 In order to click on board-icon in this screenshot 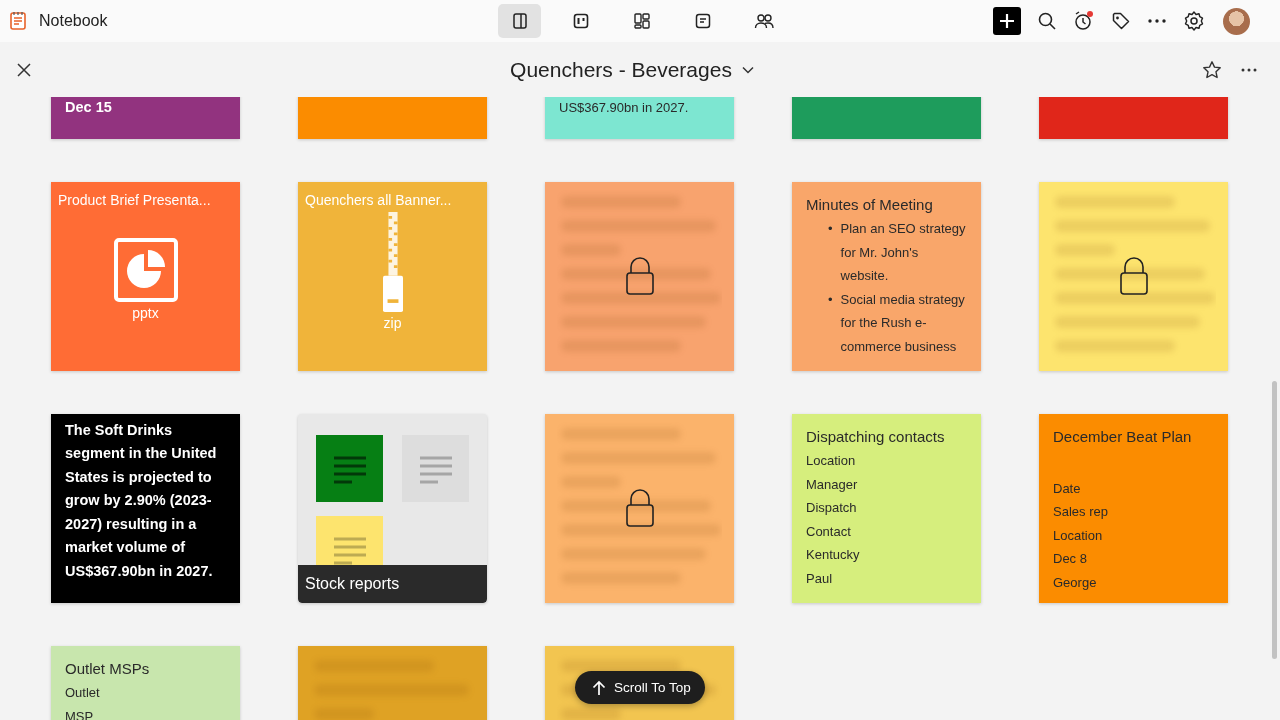, I will do `click(580, 21)`.